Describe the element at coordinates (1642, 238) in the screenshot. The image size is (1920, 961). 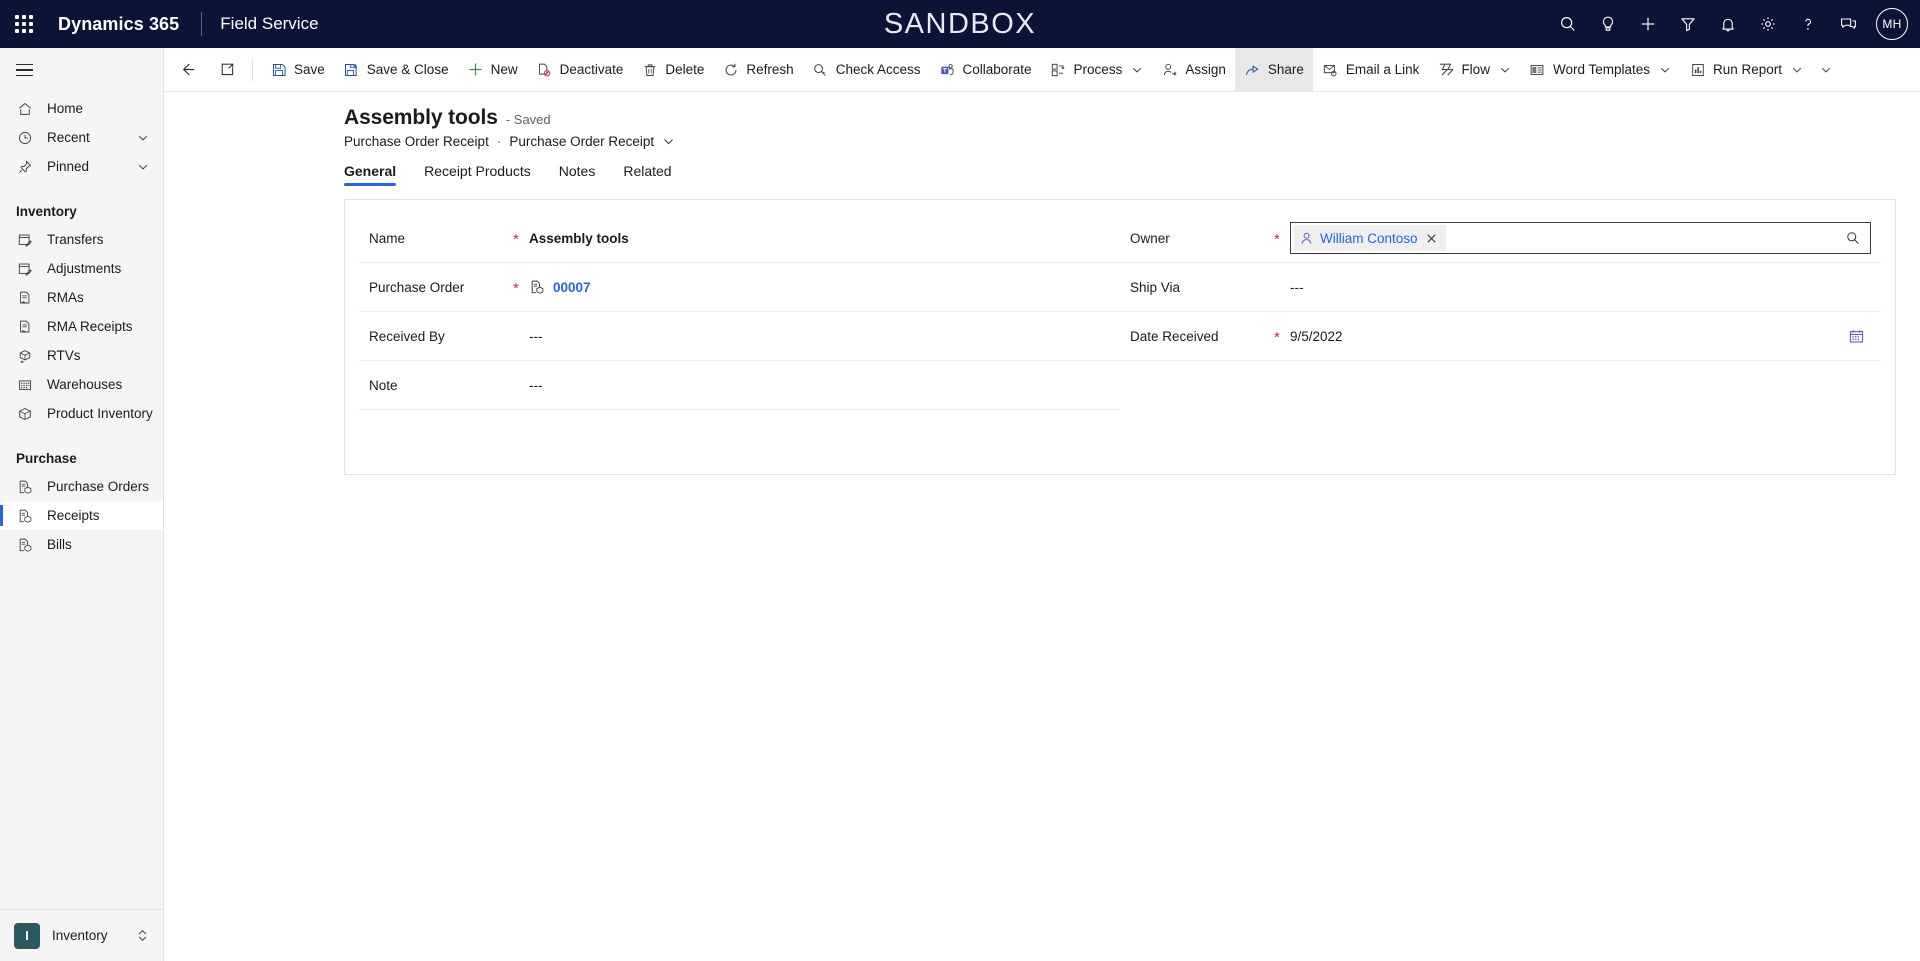
I see `owner-lookup-text-area` at that location.